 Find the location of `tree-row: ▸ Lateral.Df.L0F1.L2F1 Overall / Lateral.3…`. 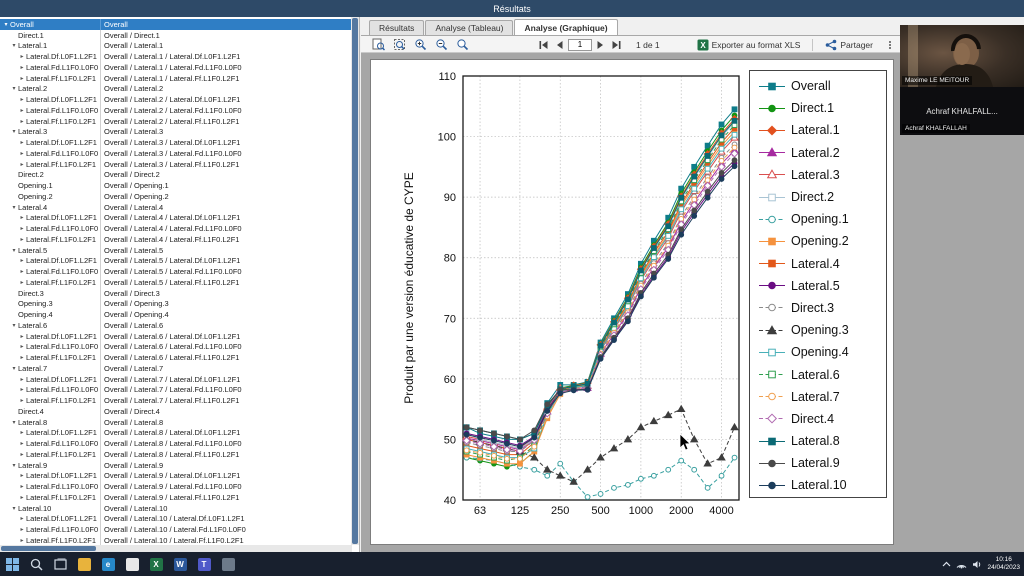

tree-row: ▸ Lateral.Df.L0F1.L2F1 Overall / Lateral.3… is located at coordinates (175, 142).